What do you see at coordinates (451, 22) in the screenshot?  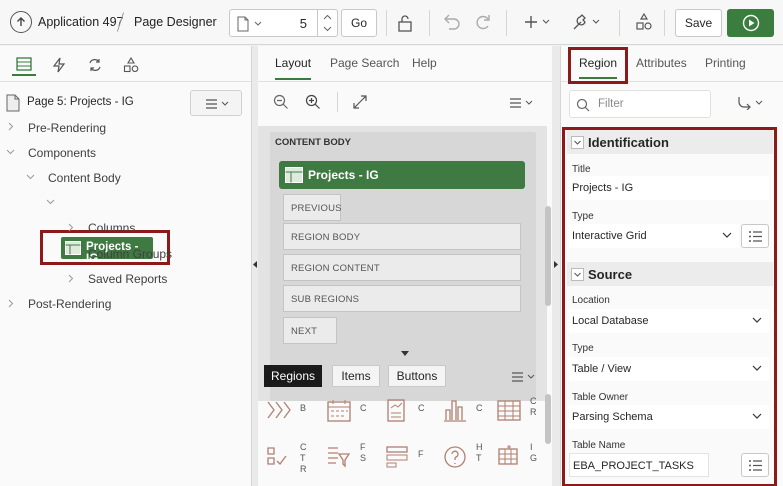 I see `undo-icon` at bounding box center [451, 22].